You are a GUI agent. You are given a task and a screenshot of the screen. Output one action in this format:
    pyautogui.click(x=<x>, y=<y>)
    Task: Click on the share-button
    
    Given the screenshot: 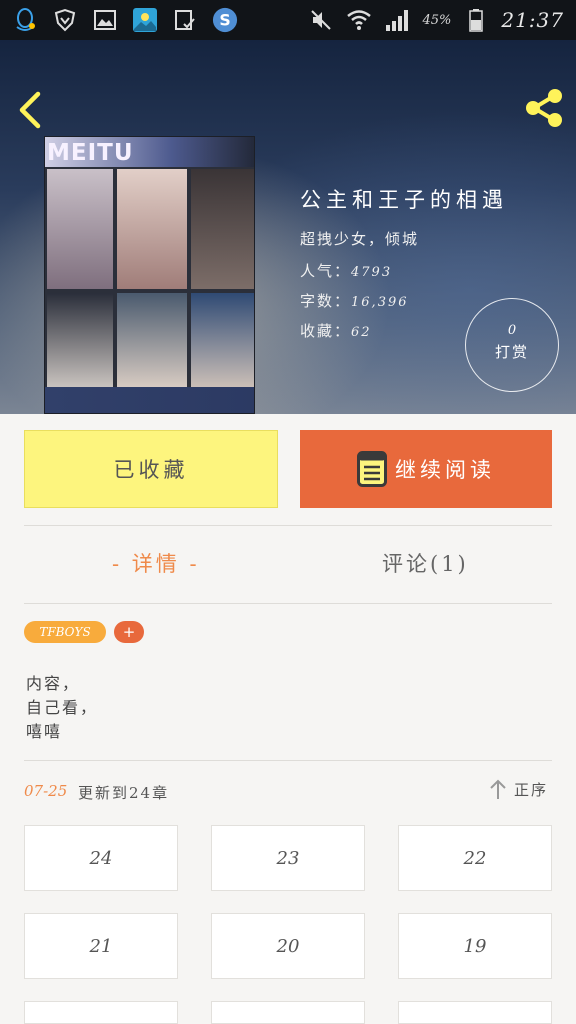 What is the action you would take?
    pyautogui.click(x=544, y=108)
    